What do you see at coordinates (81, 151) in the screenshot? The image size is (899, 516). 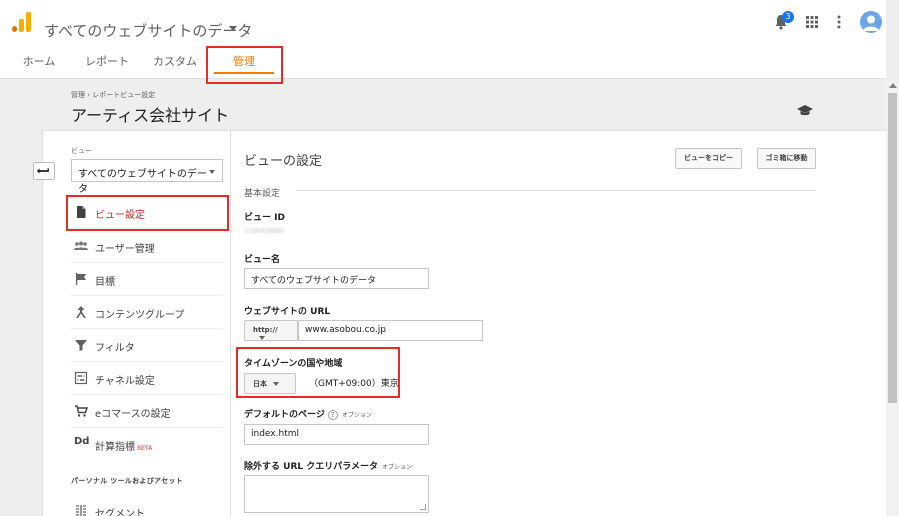 I see `view-label: ビュー` at bounding box center [81, 151].